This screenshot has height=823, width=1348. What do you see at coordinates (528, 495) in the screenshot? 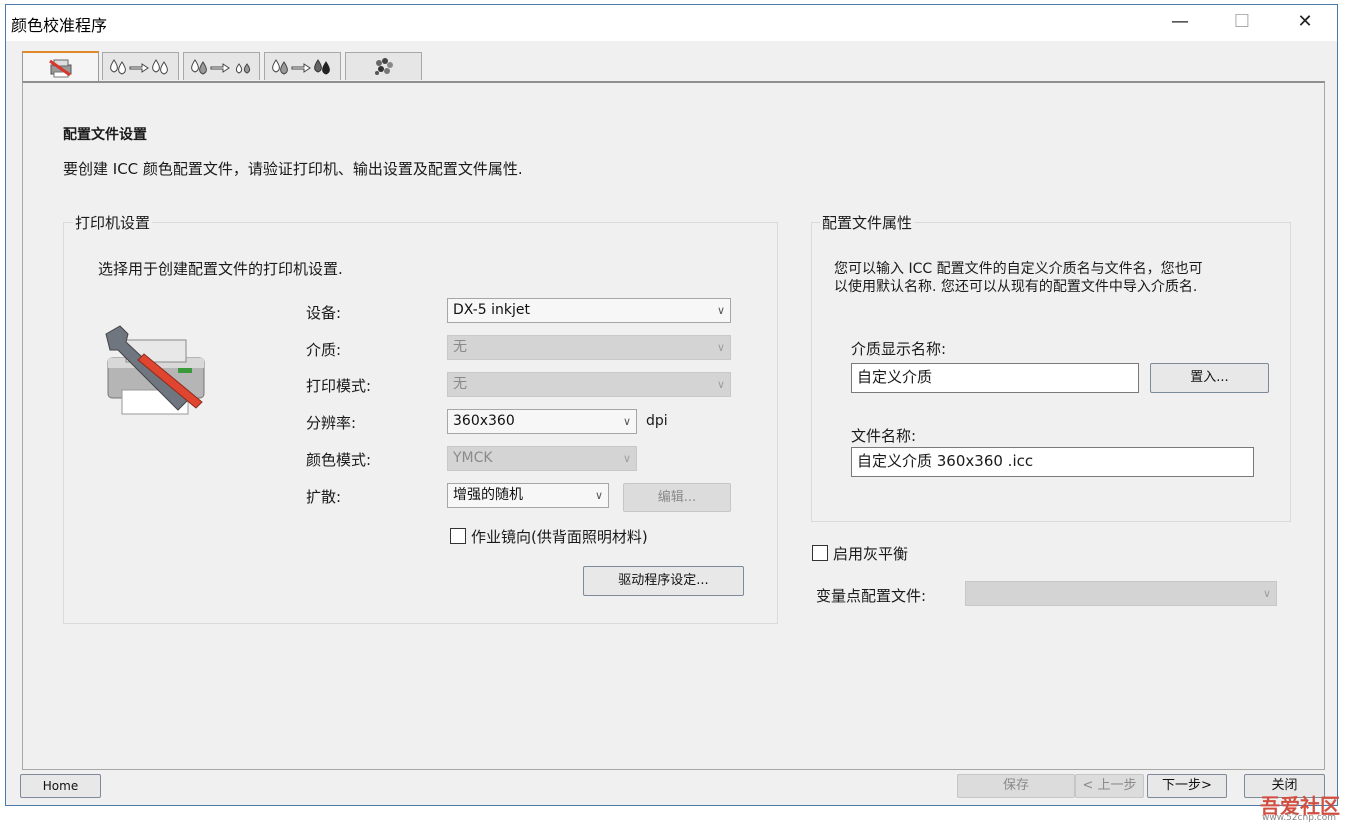
I see `dithering-select: 增强的随机 ∨` at bounding box center [528, 495].